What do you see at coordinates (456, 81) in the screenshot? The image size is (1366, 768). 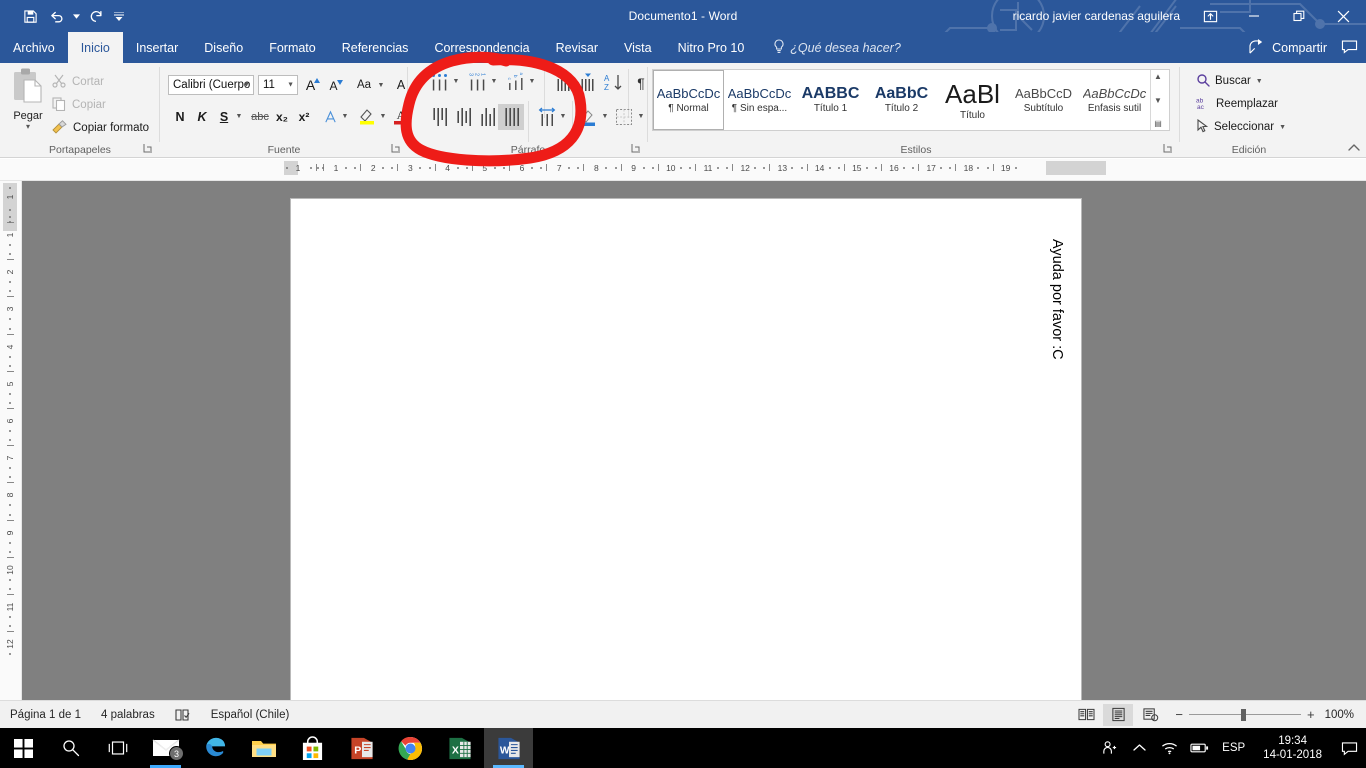 I see `bullets-caret-icon: ▼` at bounding box center [456, 81].